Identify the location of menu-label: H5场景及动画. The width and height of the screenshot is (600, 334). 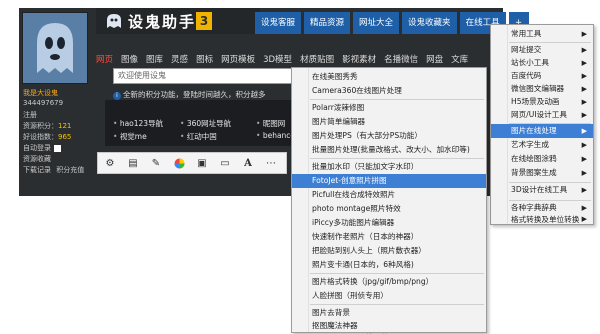
(535, 101).